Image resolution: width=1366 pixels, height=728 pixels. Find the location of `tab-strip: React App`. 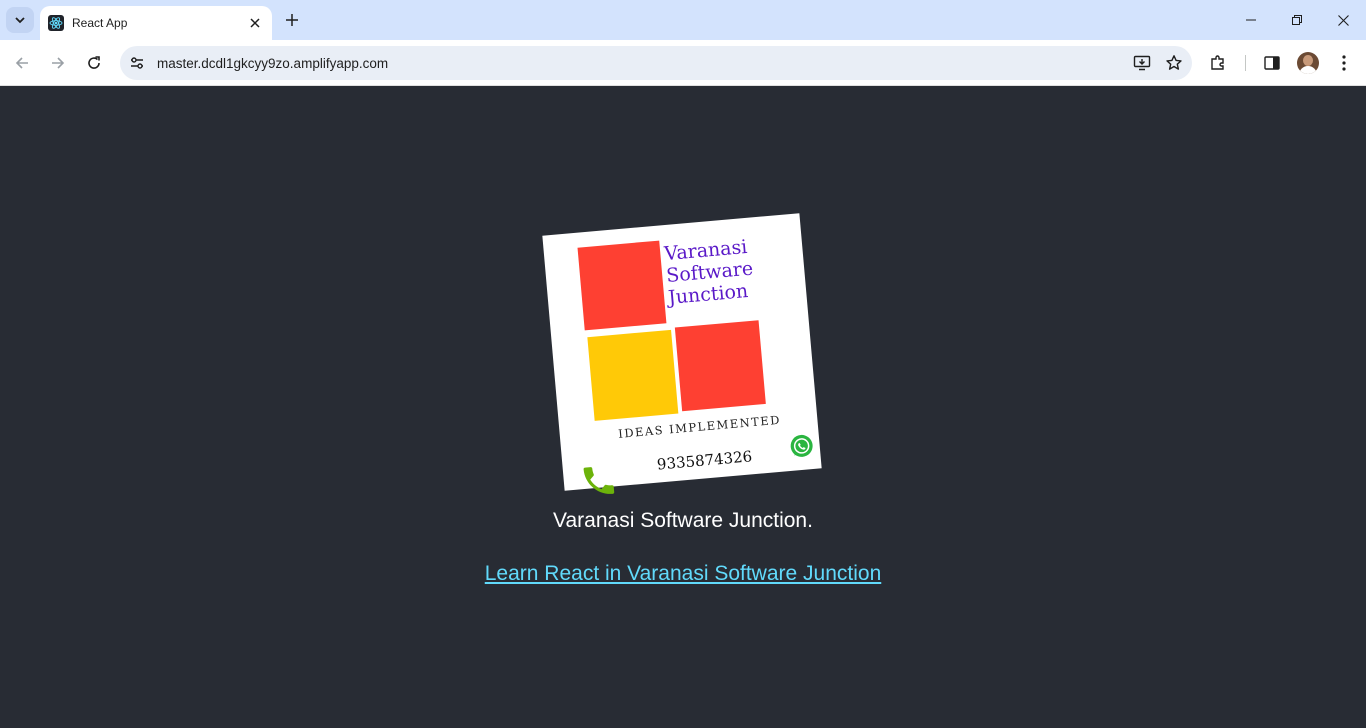

tab-strip: React App is located at coordinates (683, 20).